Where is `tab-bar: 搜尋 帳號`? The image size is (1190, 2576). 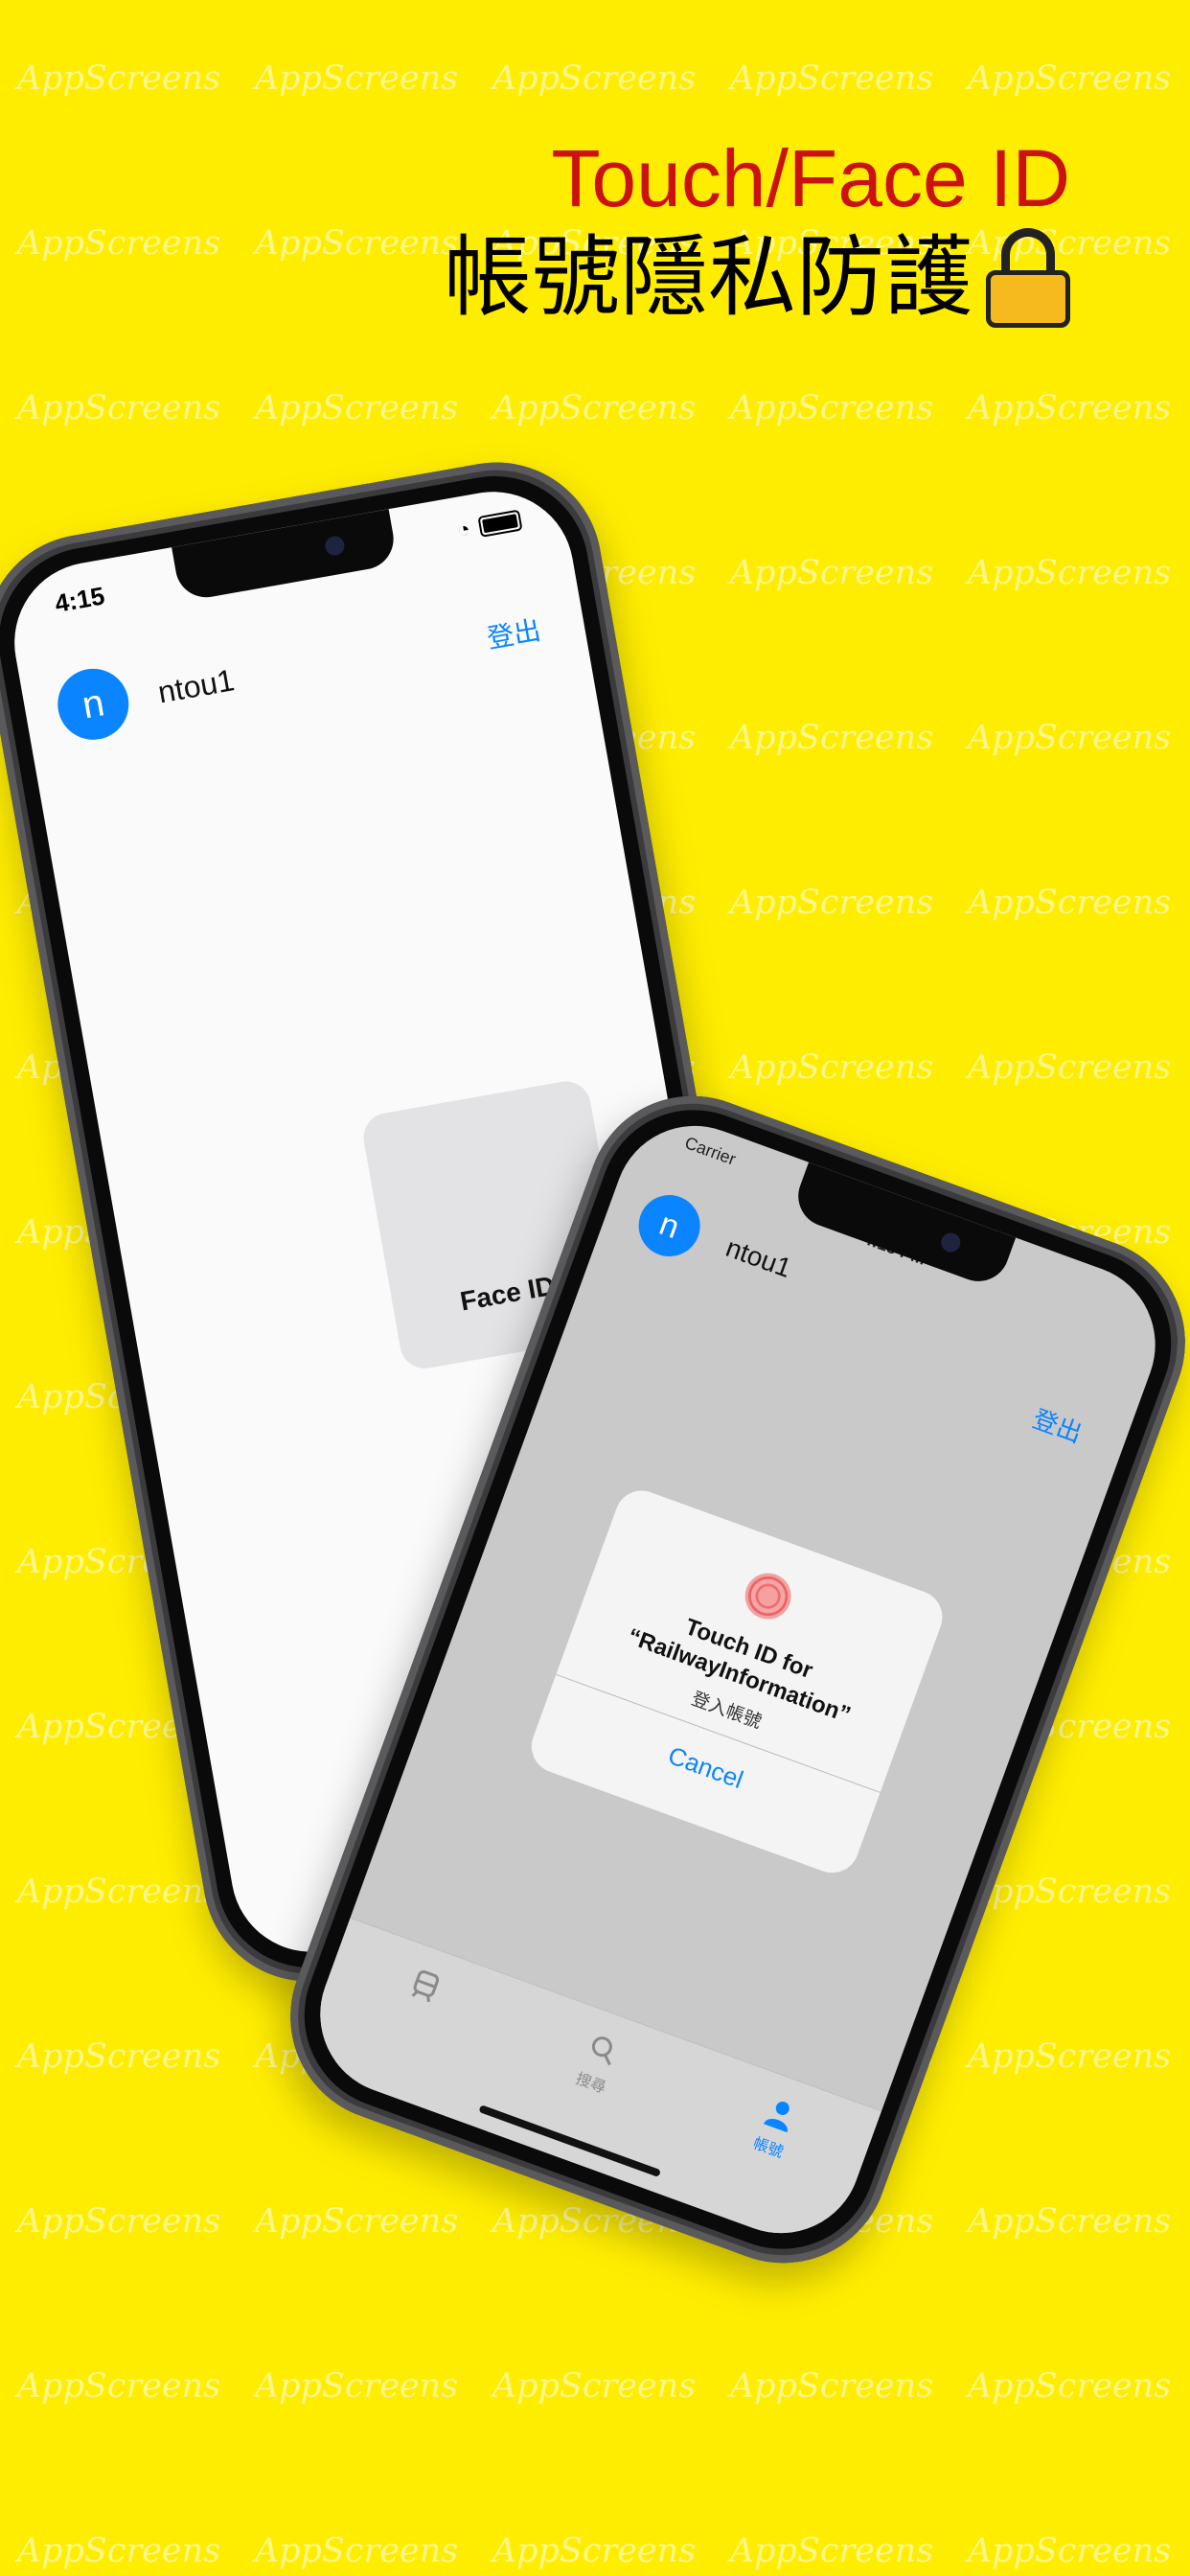 tab-bar: 搜尋 帳號 is located at coordinates (590, 2087).